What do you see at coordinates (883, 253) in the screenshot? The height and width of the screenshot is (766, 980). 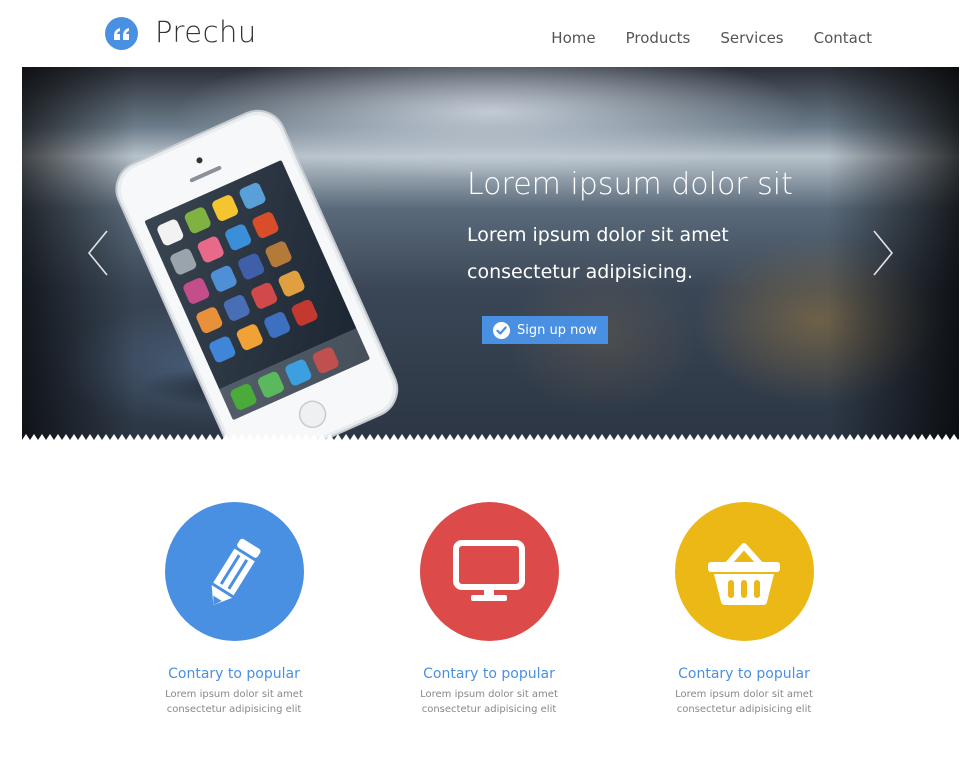 I see `chevron-right-icon` at bounding box center [883, 253].